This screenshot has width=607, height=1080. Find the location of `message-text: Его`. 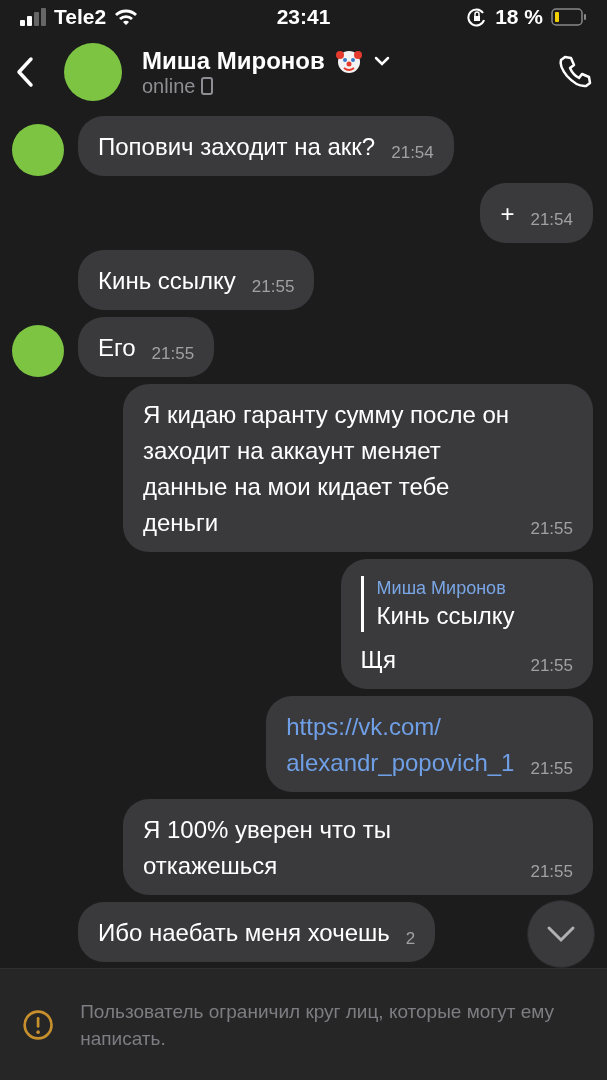

message-text: Его is located at coordinates (117, 348).